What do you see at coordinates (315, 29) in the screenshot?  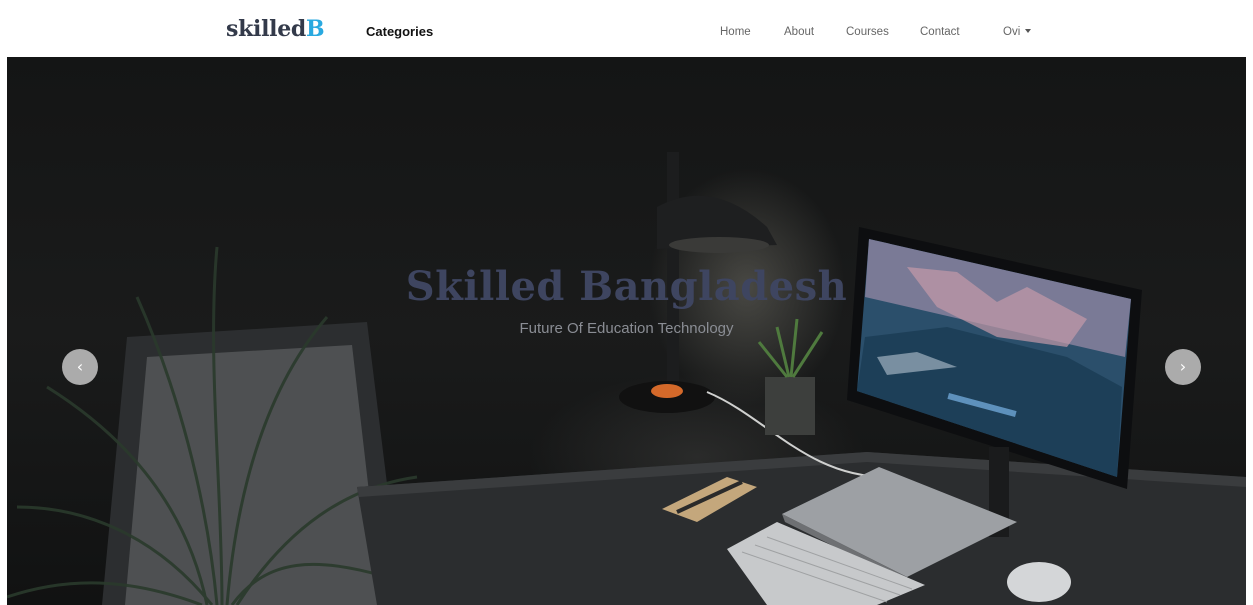 I see `brand-logo-accent: B` at bounding box center [315, 29].